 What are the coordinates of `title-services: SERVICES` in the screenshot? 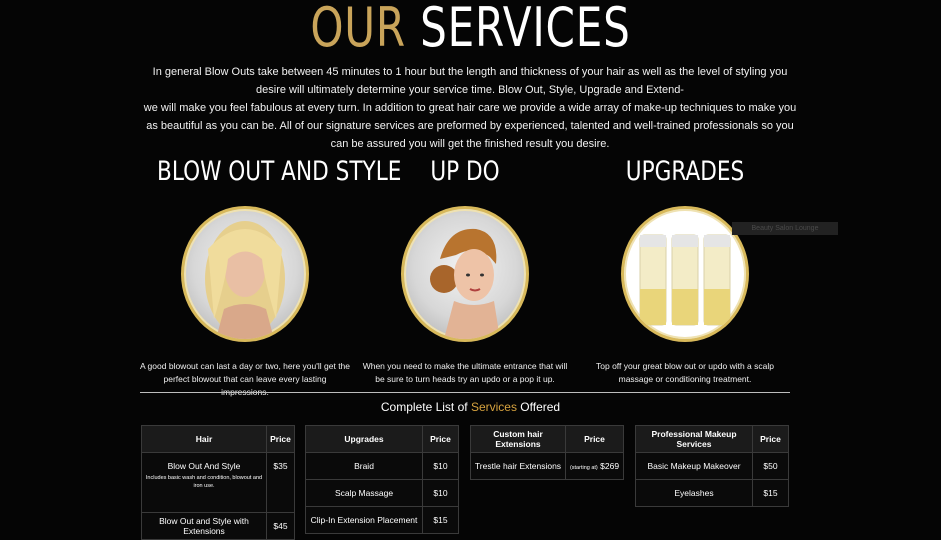 It's located at (525, 29).